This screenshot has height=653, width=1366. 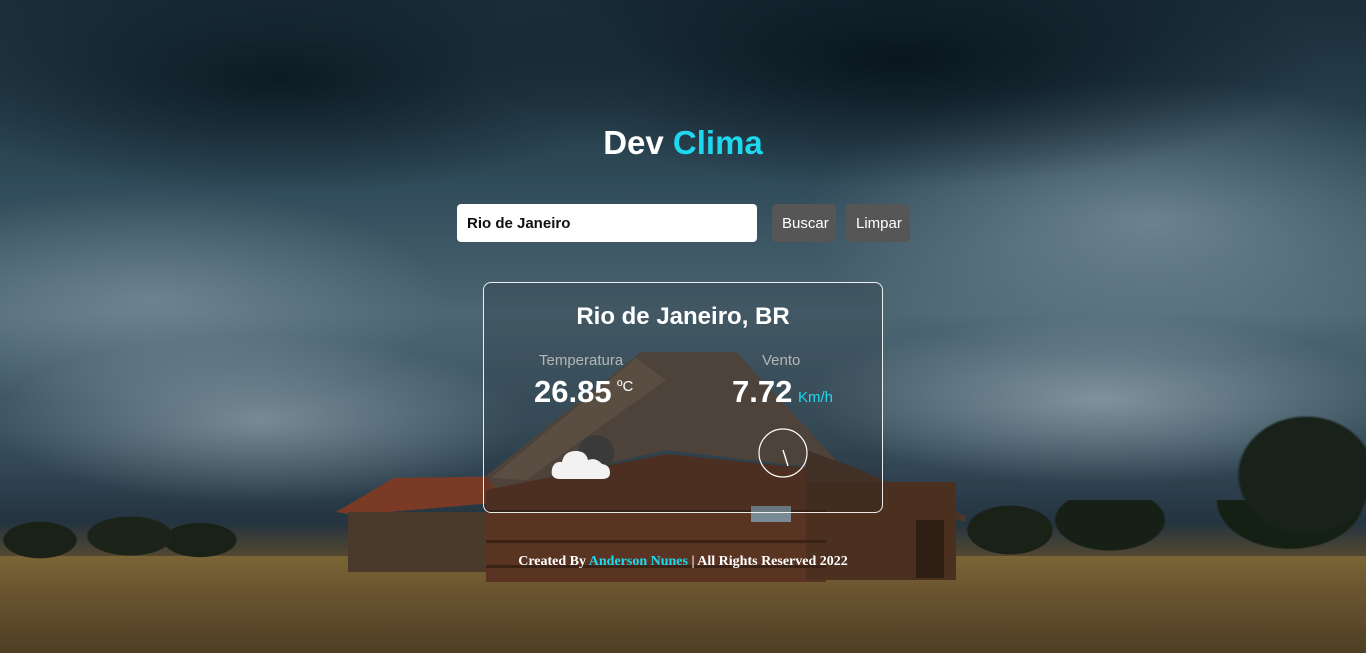 What do you see at coordinates (552, 561) in the screenshot?
I see `footer-prefix: Created By` at bounding box center [552, 561].